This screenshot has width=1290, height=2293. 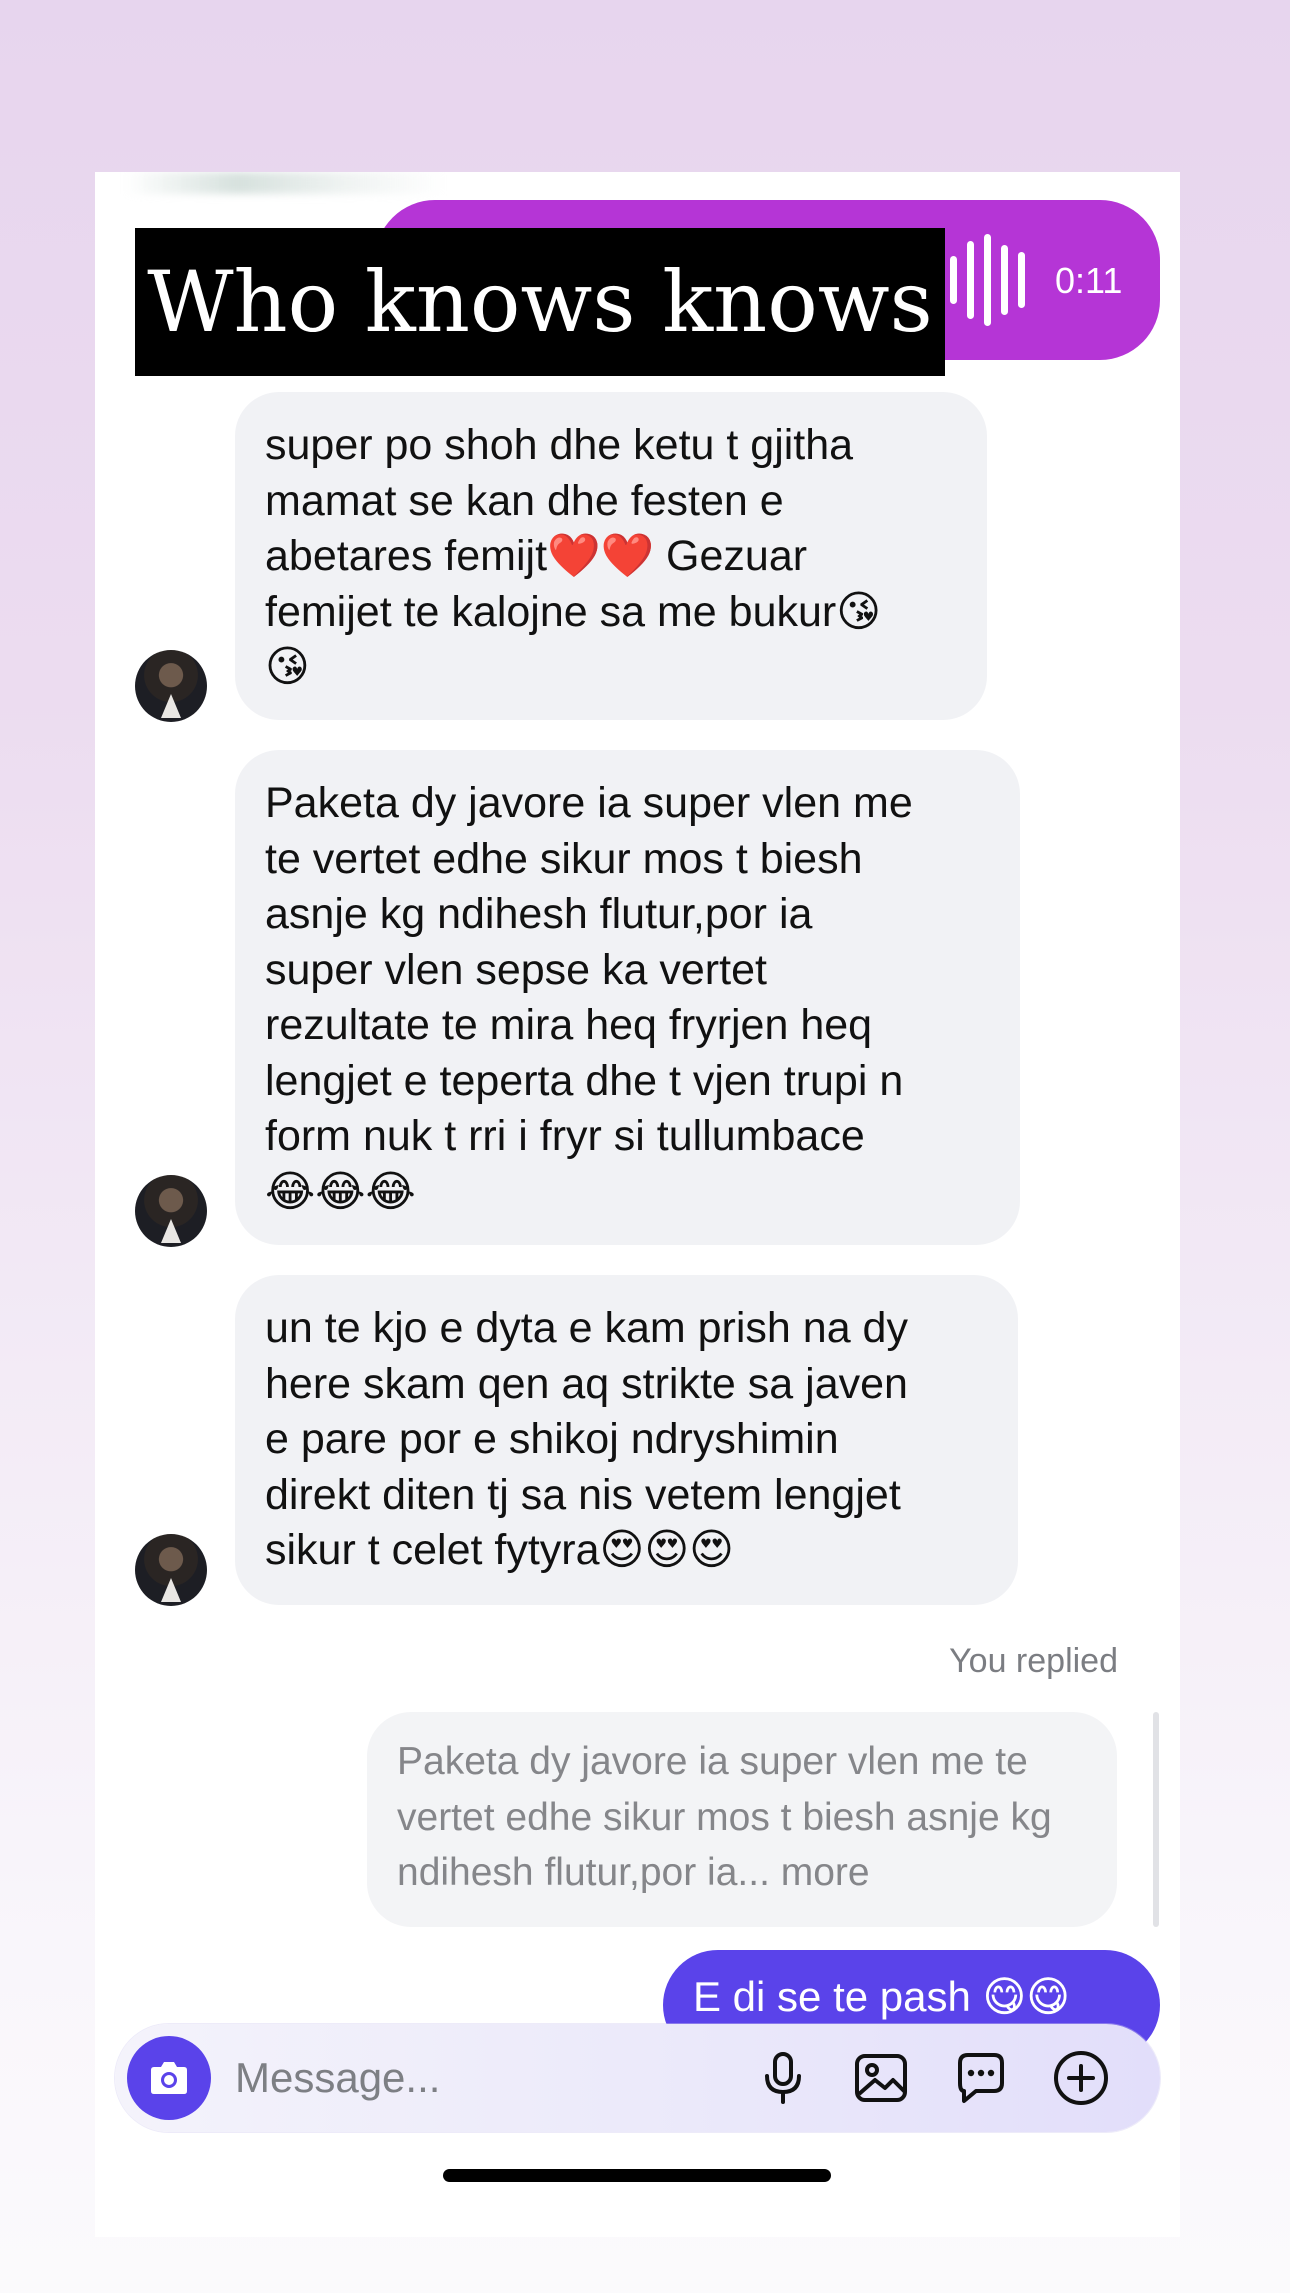 What do you see at coordinates (1033, 1661) in the screenshot?
I see `you-replied-label: You replied` at bounding box center [1033, 1661].